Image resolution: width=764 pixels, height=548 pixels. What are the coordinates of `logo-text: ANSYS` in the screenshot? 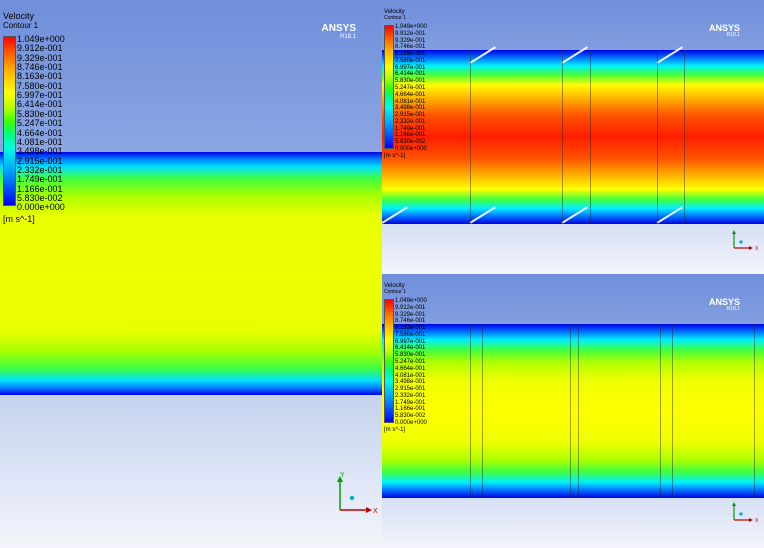 It's located at (338, 28).